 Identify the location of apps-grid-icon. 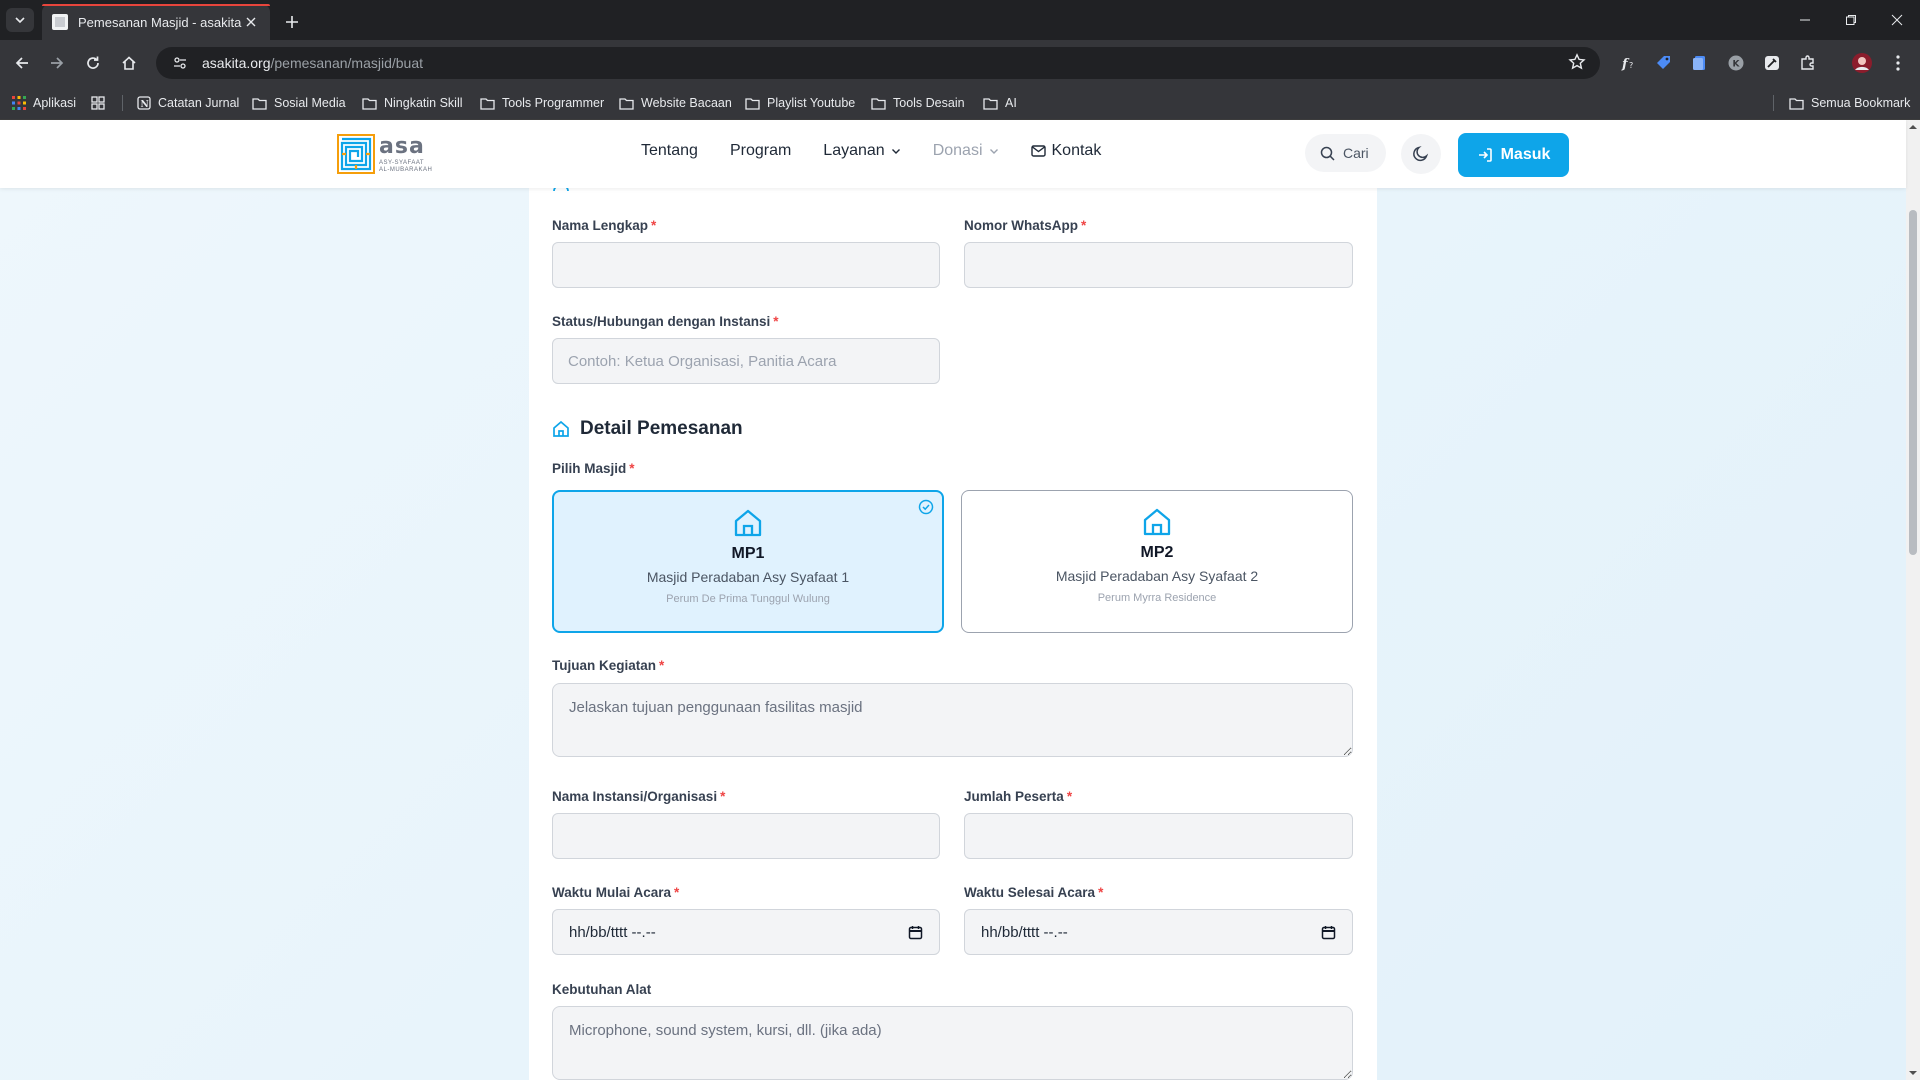
(19, 103).